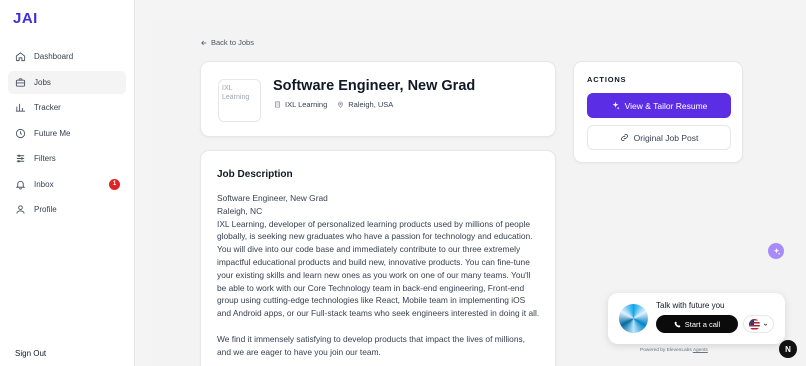 The image size is (806, 366). I want to click on start-call-button: Start a call, so click(697, 324).